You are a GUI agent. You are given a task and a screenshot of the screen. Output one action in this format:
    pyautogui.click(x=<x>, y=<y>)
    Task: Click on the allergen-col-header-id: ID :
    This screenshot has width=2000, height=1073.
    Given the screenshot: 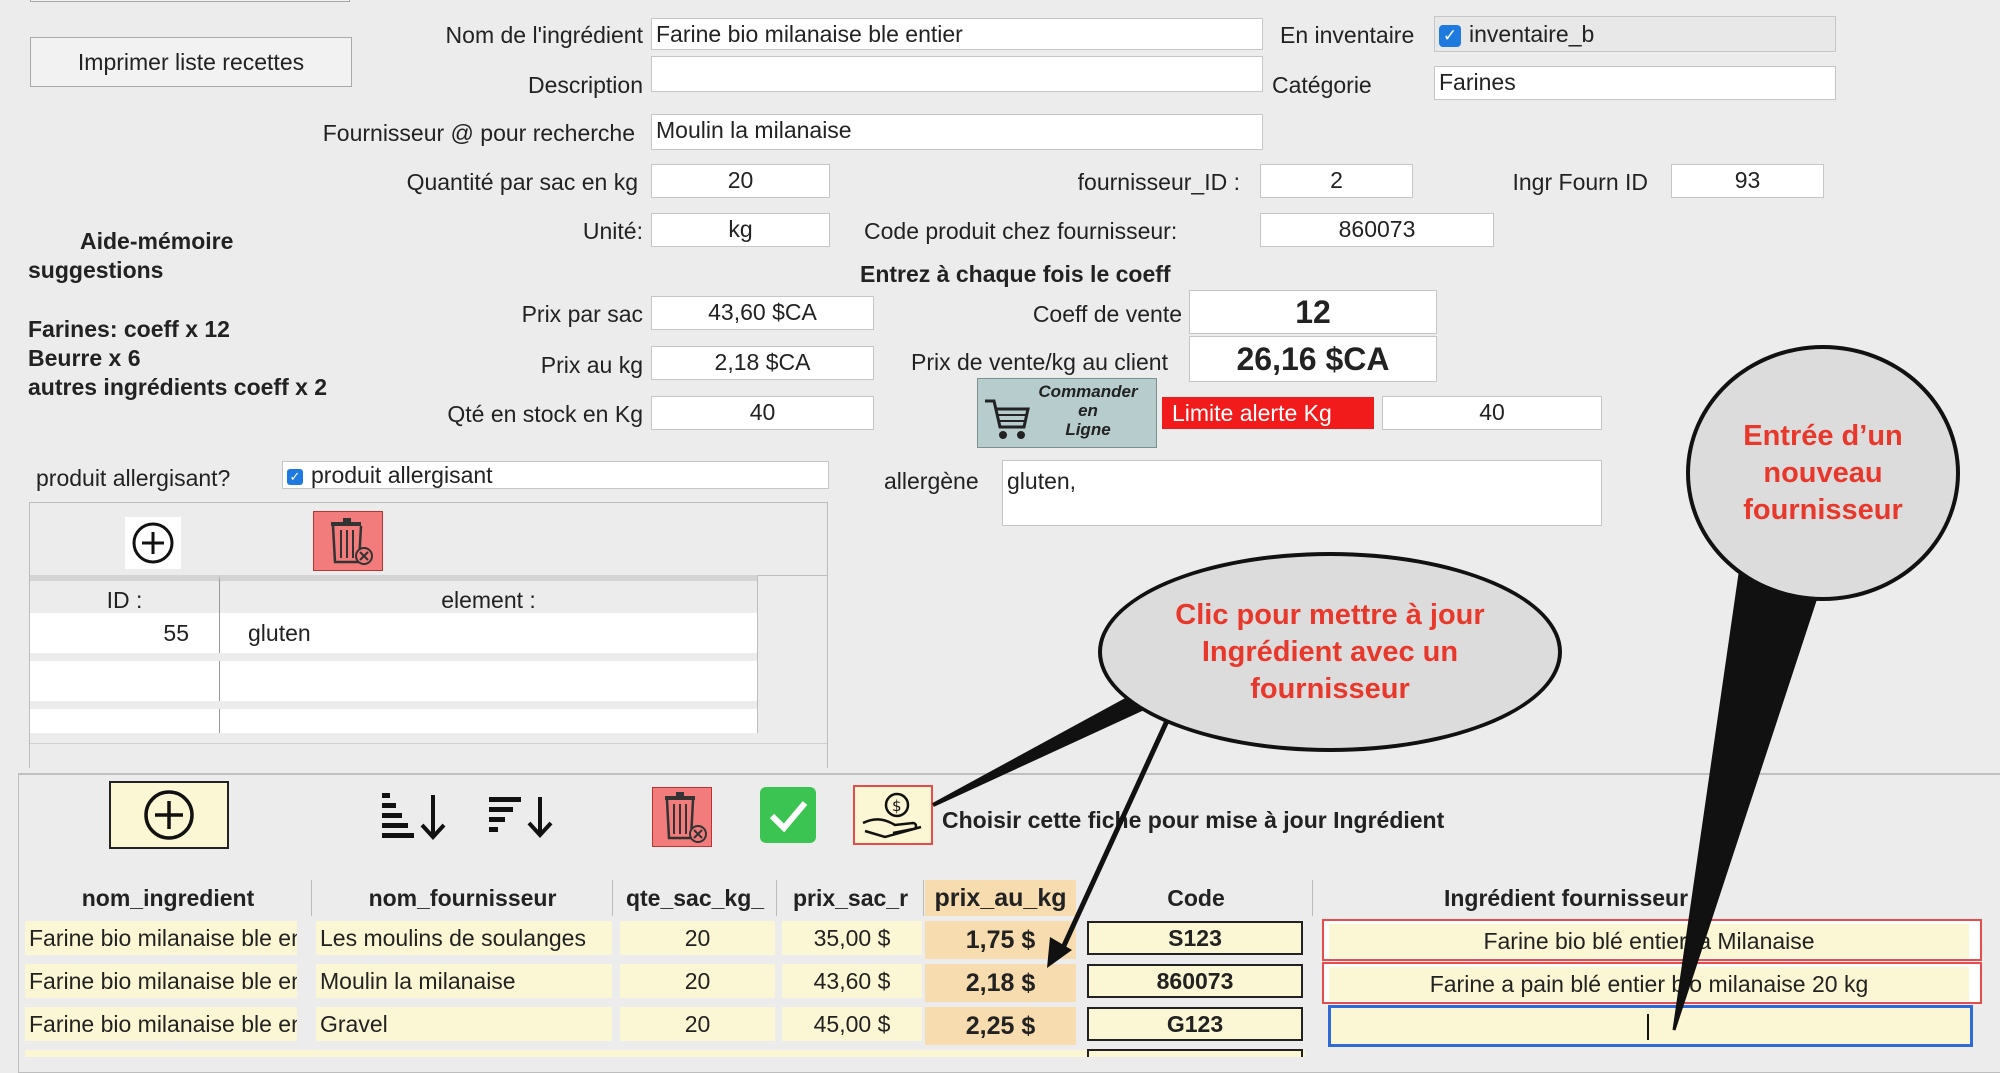 What is the action you would take?
    pyautogui.click(x=125, y=594)
    